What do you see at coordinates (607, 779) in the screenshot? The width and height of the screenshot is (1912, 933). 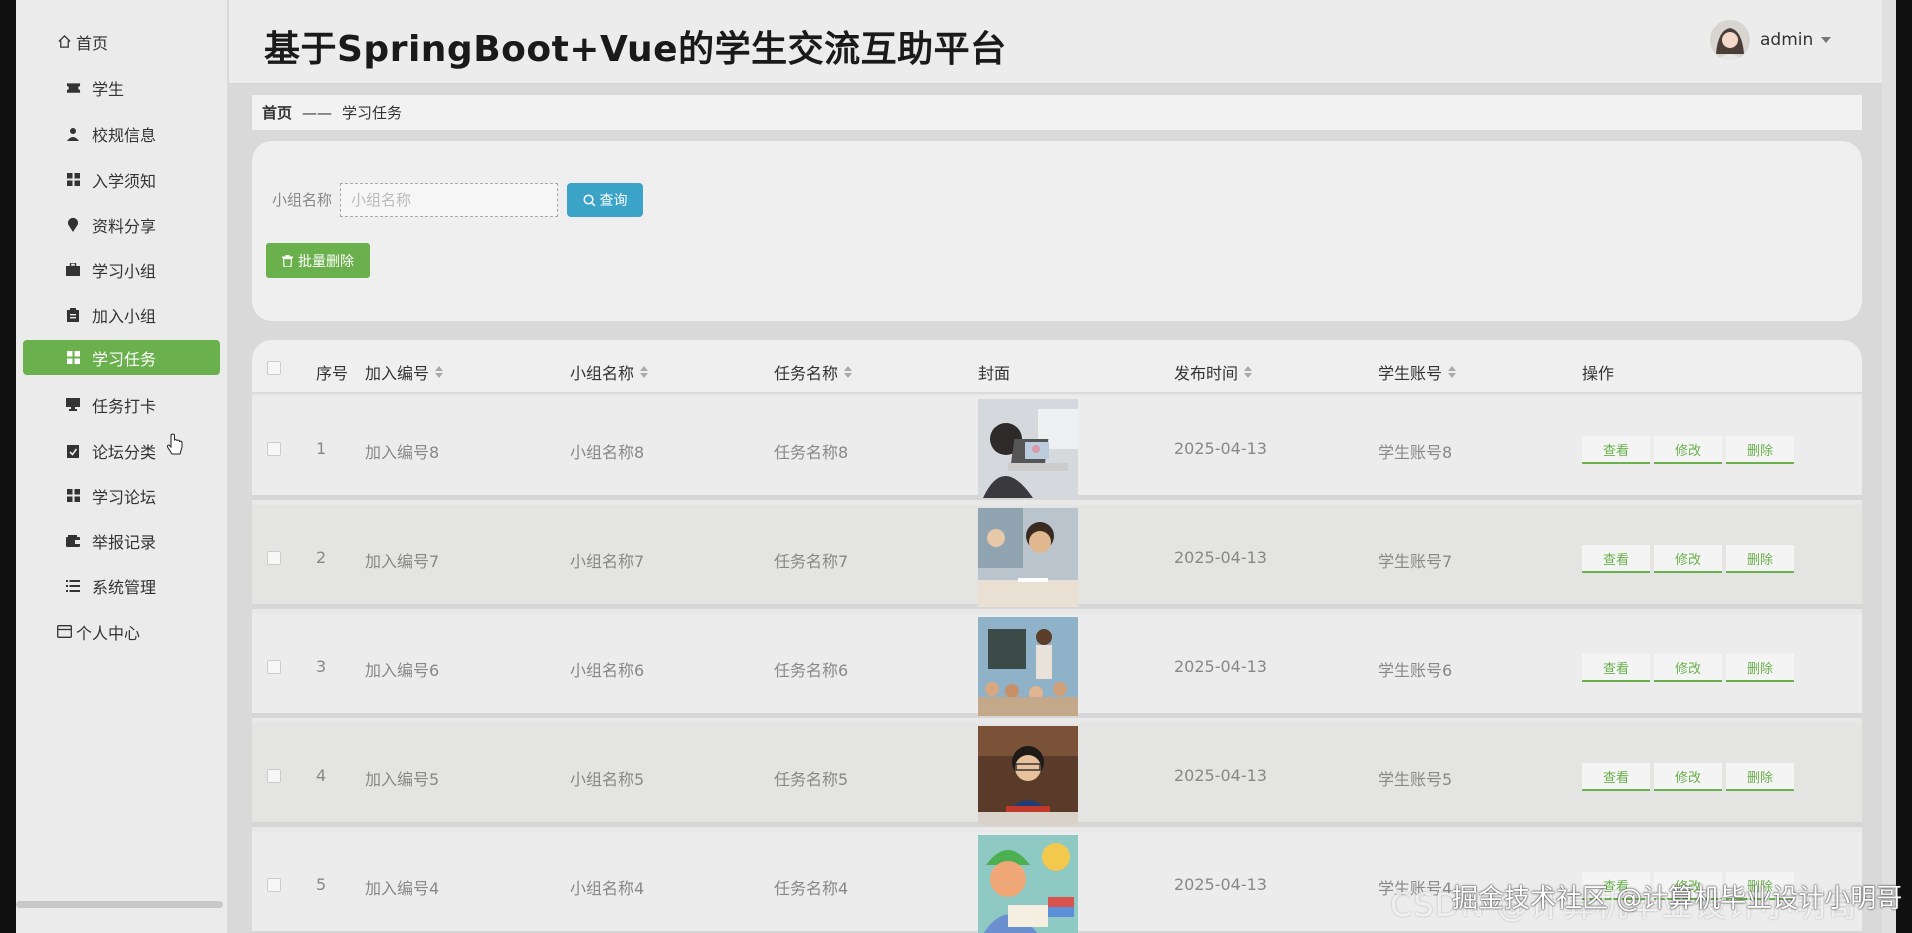 I see `cell-group-name: 小组名称5` at bounding box center [607, 779].